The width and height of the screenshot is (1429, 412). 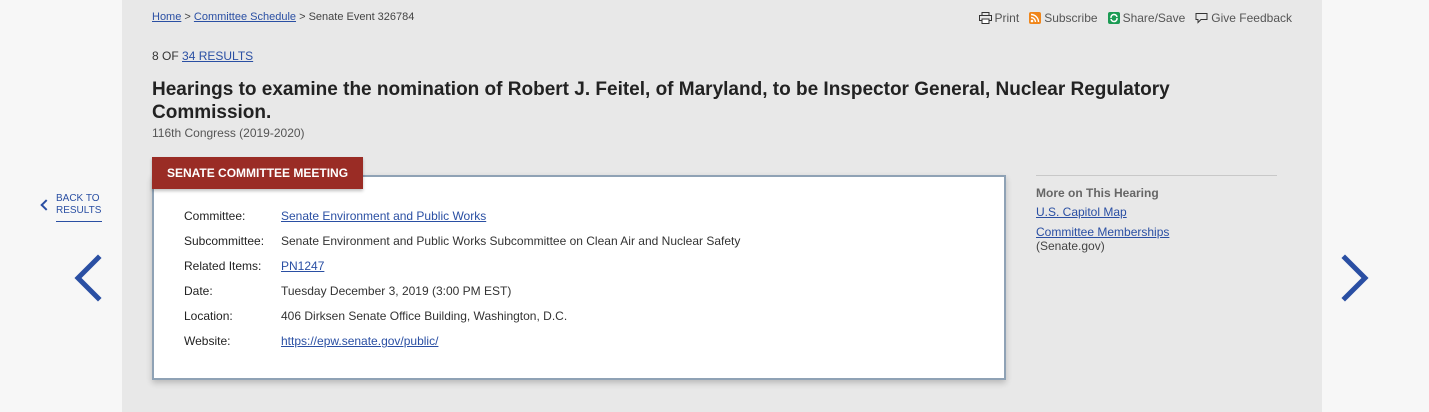 I want to click on meeting-type-tab: SENATE COMMITTEE MEETING, so click(x=257, y=173).